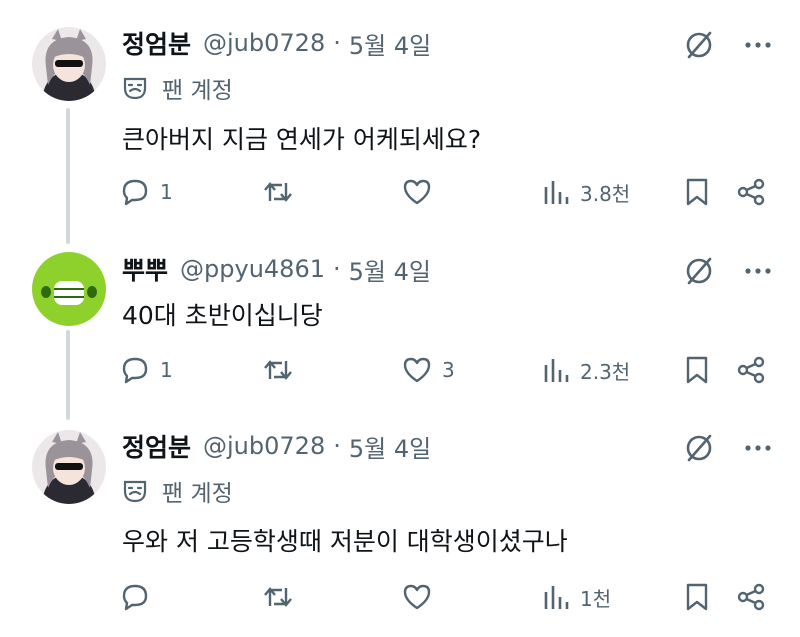 The width and height of the screenshot is (800, 637). What do you see at coordinates (252, 269) in the screenshot?
I see `handle: @ppyu4861` at bounding box center [252, 269].